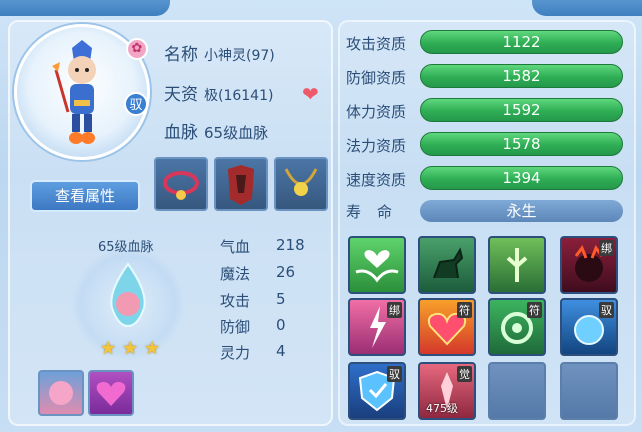 Image resolution: width=642 pixels, height=432 pixels. I want to click on nature-skill-icon, so click(517, 265).